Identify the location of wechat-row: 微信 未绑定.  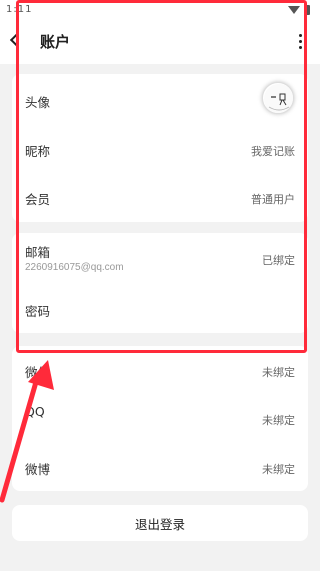
(160, 370).